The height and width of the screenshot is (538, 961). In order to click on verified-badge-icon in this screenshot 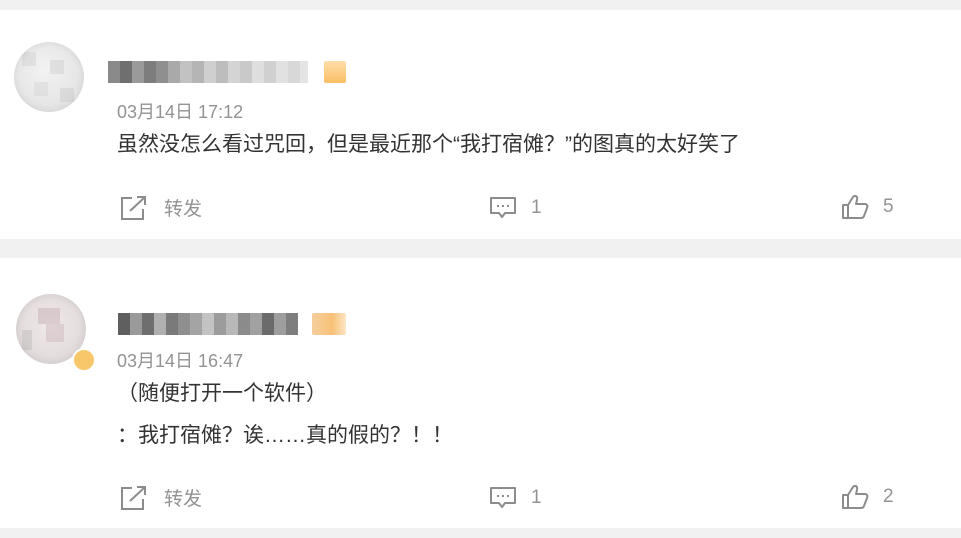, I will do `click(84, 360)`.